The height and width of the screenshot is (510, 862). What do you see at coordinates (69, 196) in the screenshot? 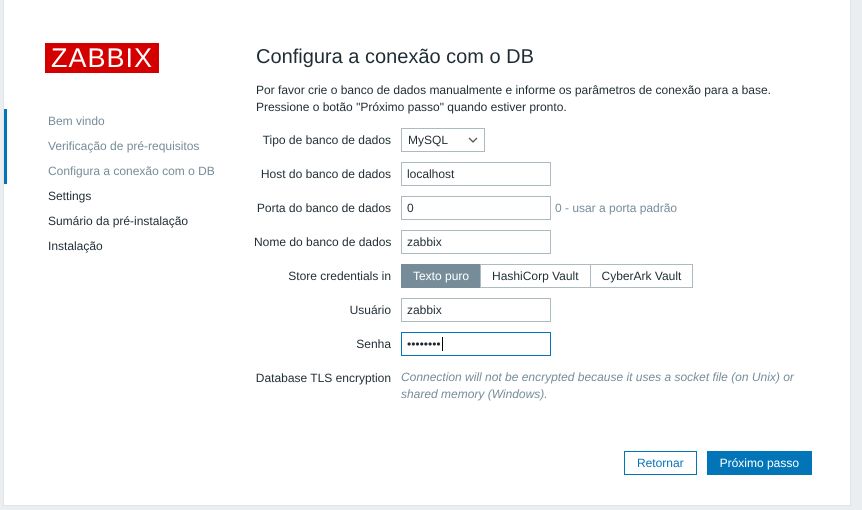
I see `step-item: Settings` at bounding box center [69, 196].